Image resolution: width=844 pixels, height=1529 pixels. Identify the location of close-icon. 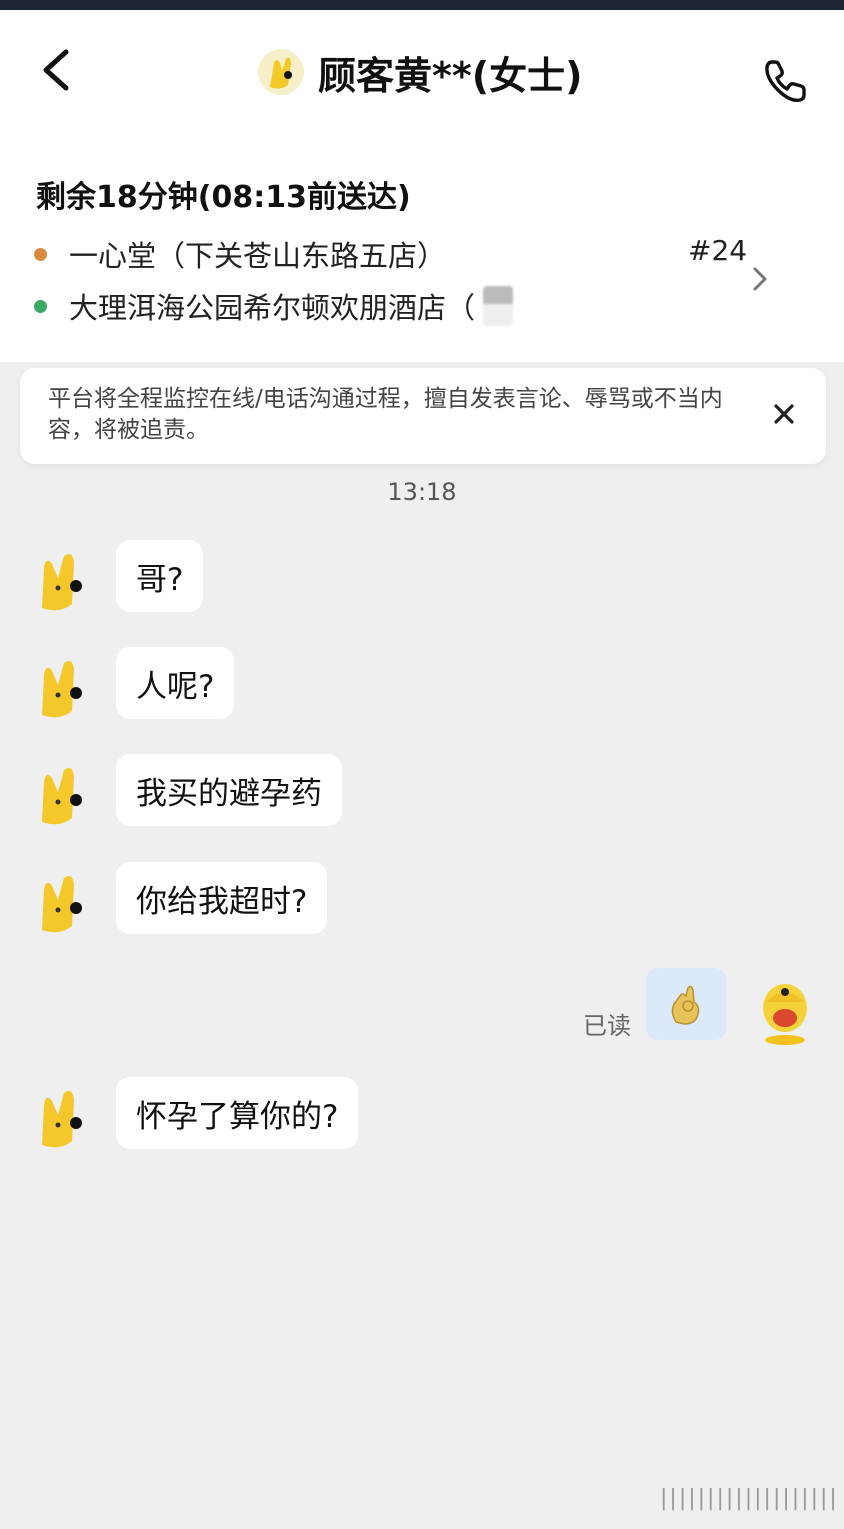
(784, 414).